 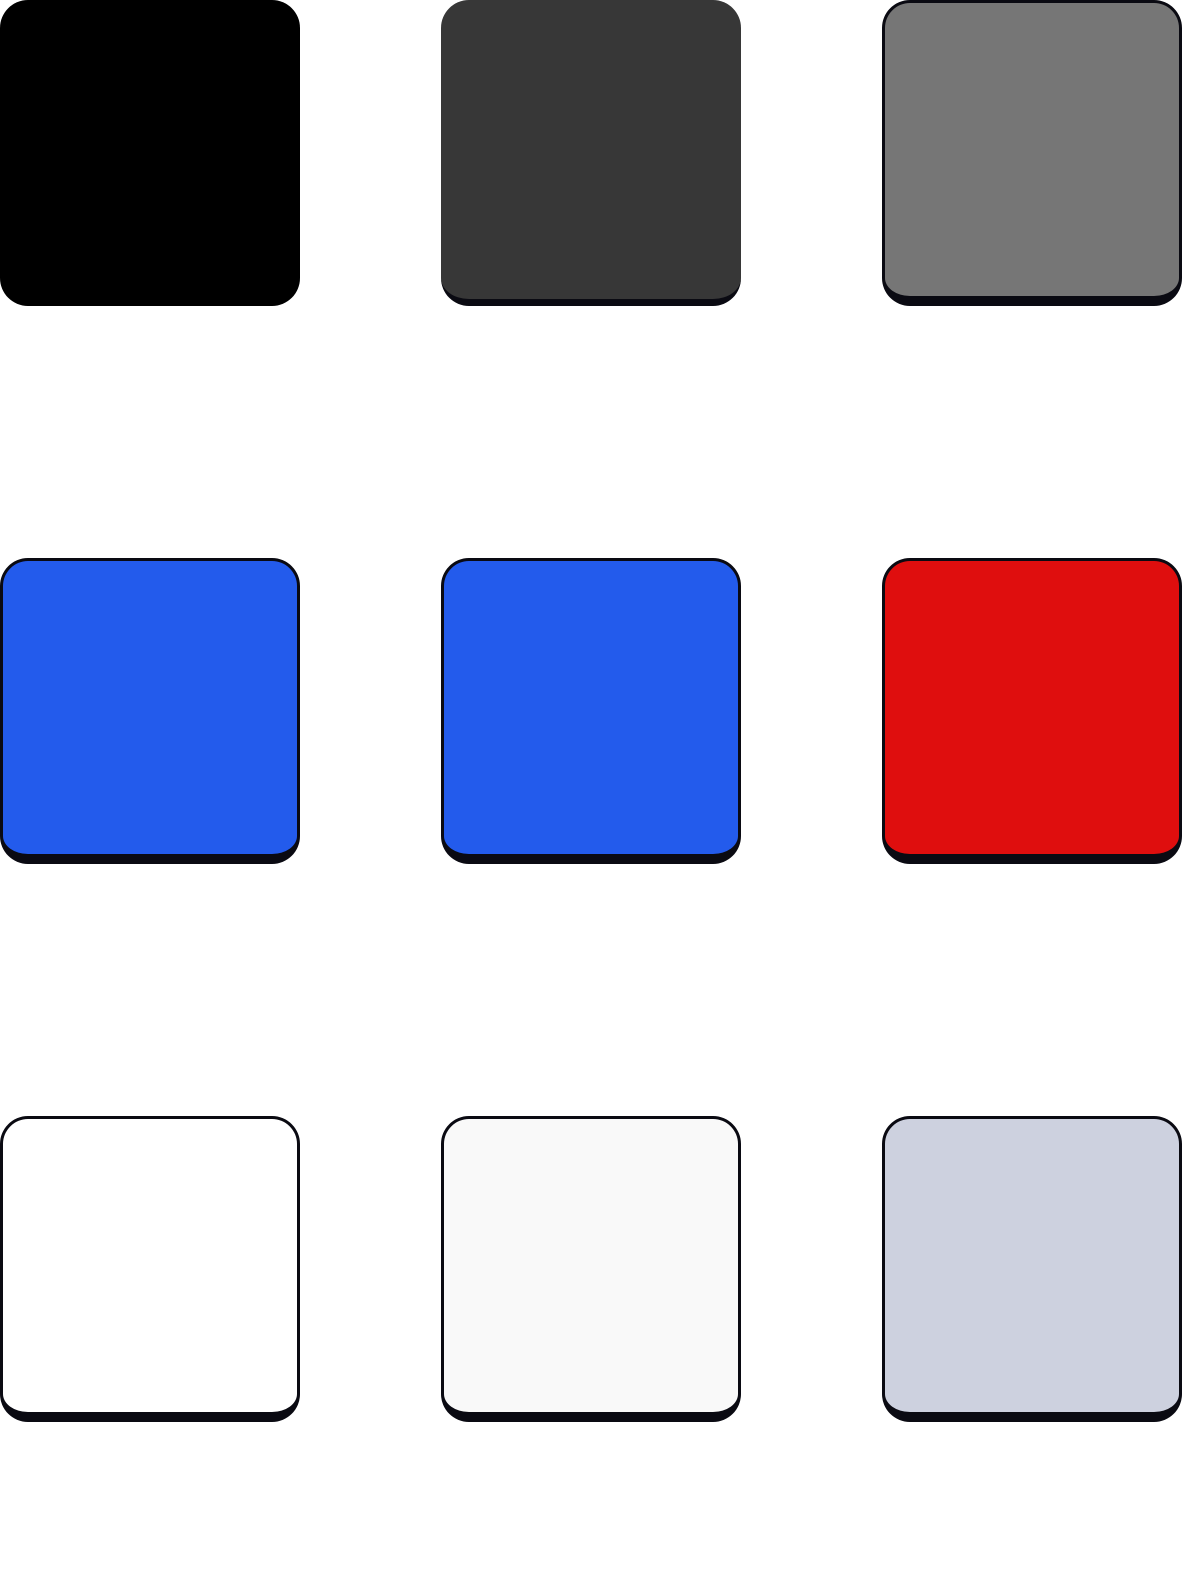 What do you see at coordinates (150, 1269) in the screenshot?
I see `swatch-white` at bounding box center [150, 1269].